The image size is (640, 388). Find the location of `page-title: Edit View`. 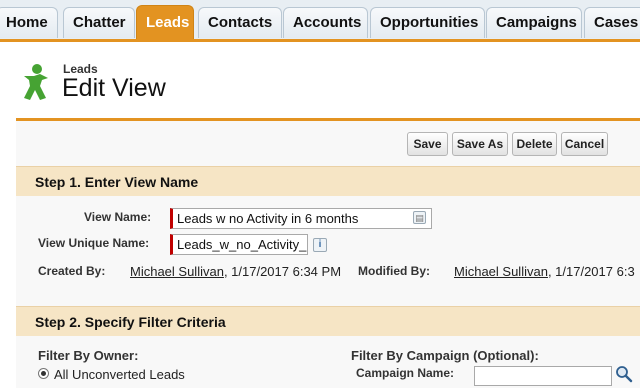

page-title: Edit View is located at coordinates (114, 88).